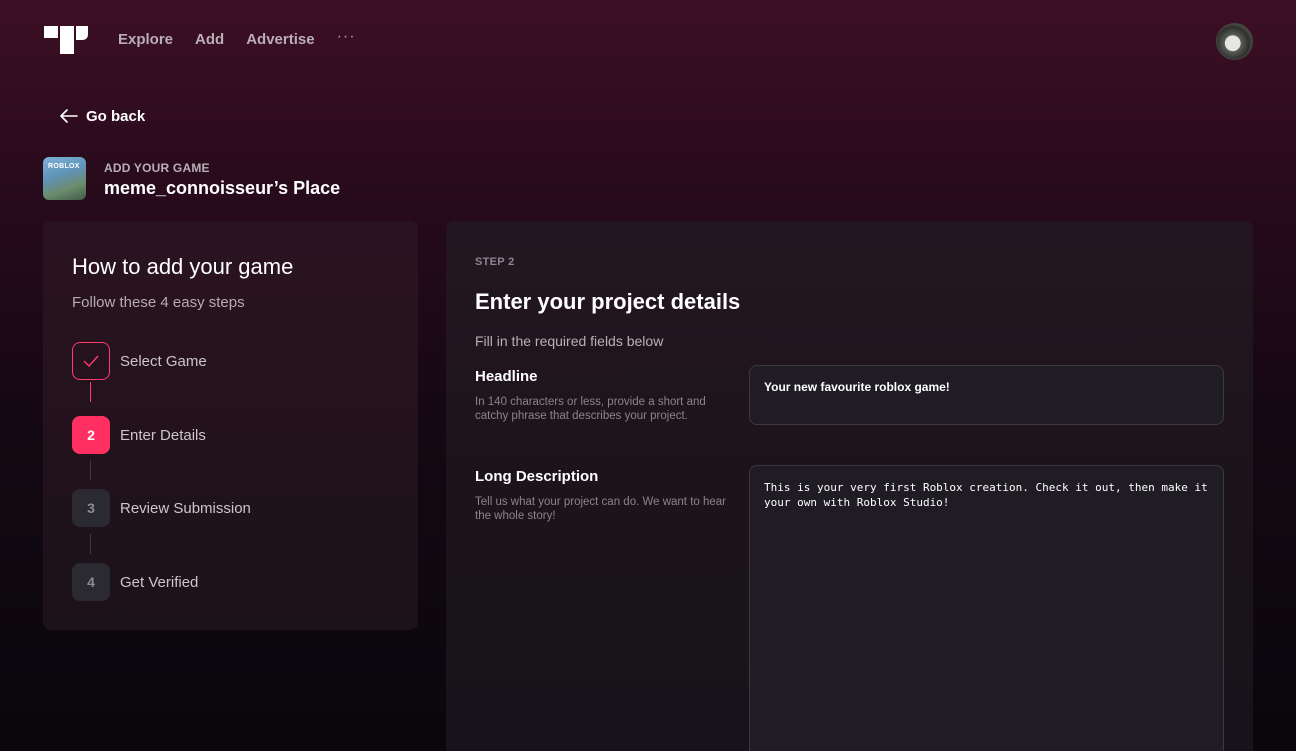 The image size is (1296, 751). What do you see at coordinates (91, 582) in the screenshot?
I see `step-number: 4` at bounding box center [91, 582].